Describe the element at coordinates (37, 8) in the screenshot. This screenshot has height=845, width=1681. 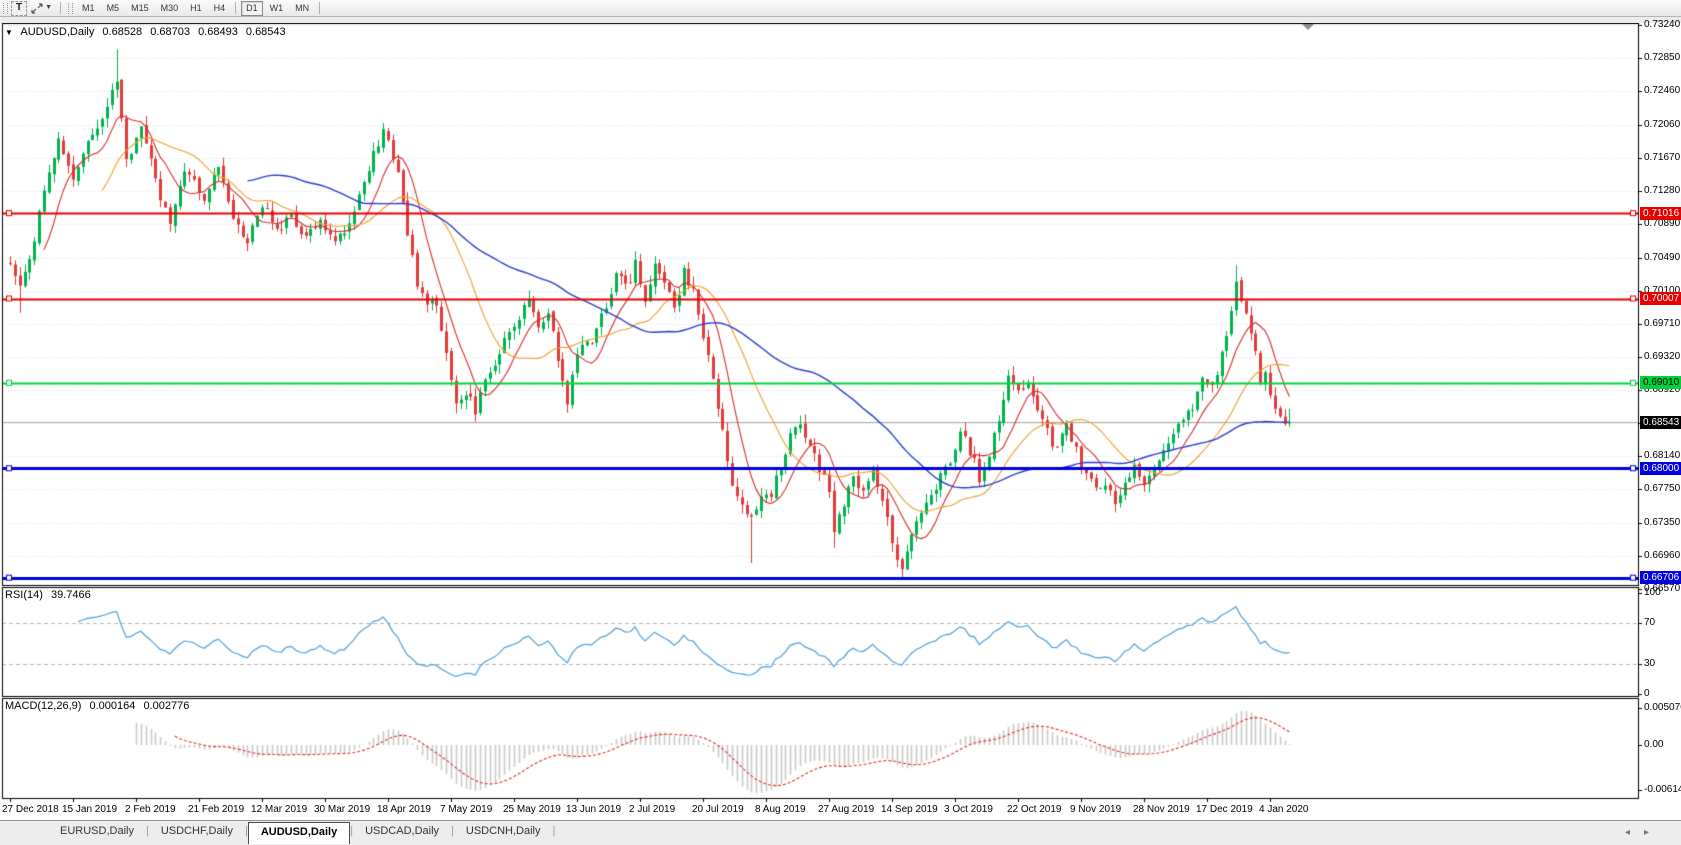
I see `arrows-icon` at that location.